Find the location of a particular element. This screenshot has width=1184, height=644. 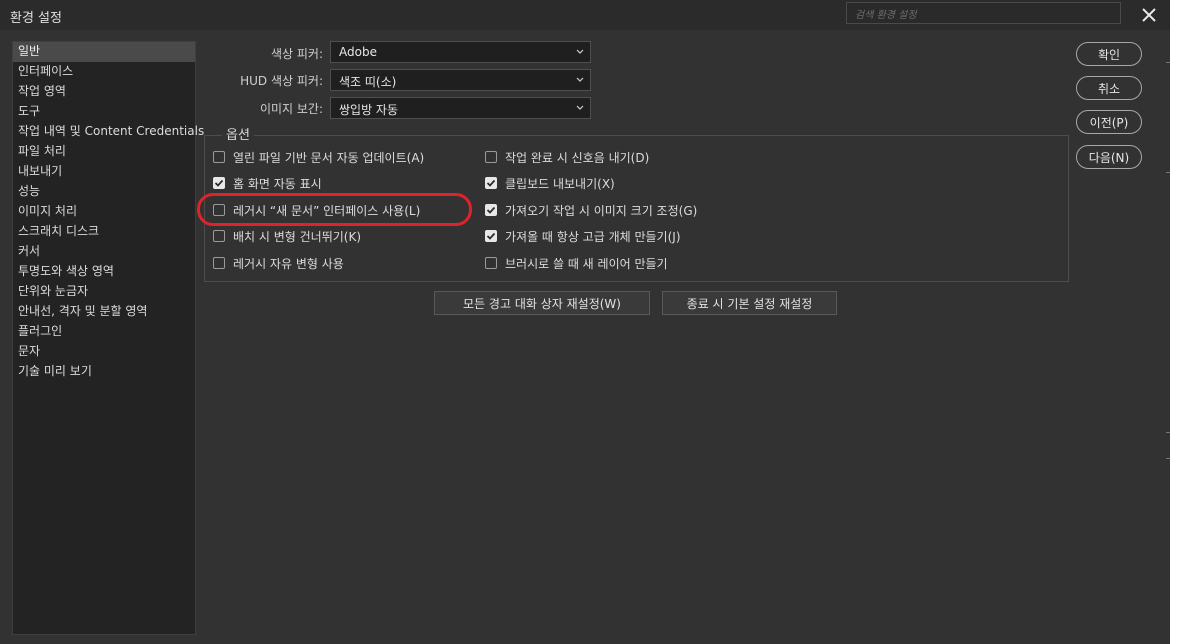

next-button: 다음(N) is located at coordinates (1109, 157).